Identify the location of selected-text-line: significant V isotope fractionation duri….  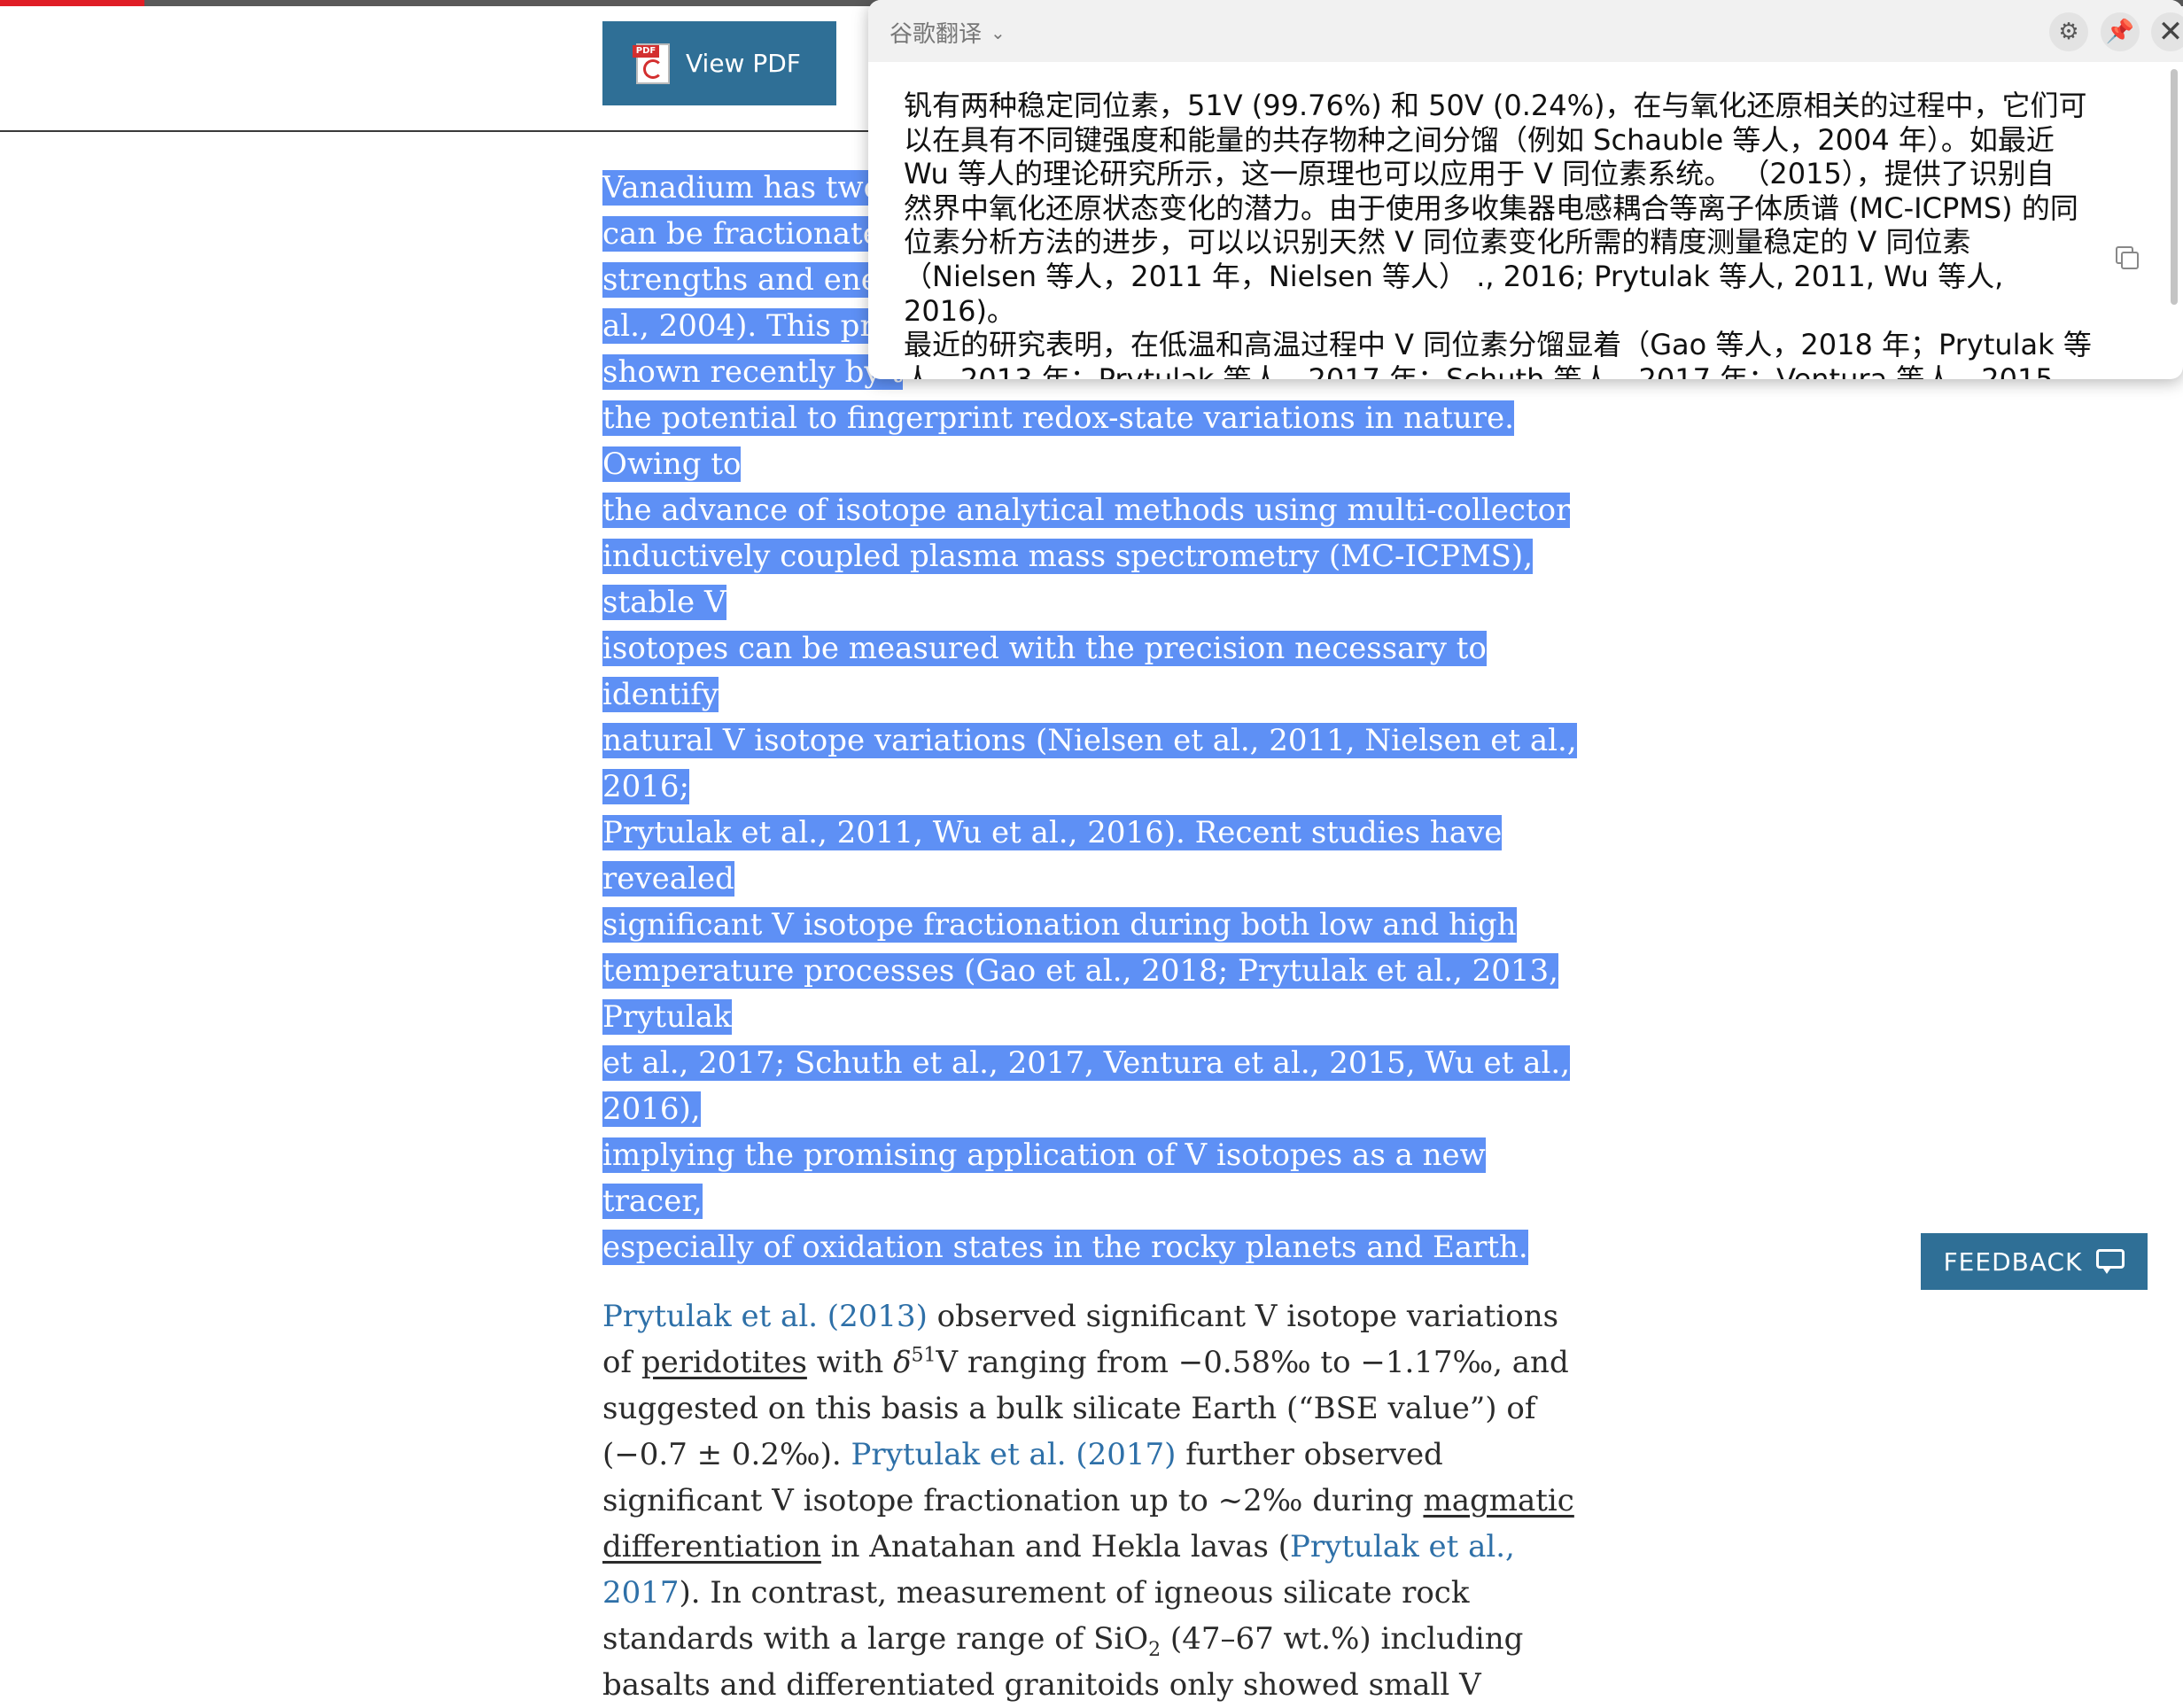
(1059, 925).